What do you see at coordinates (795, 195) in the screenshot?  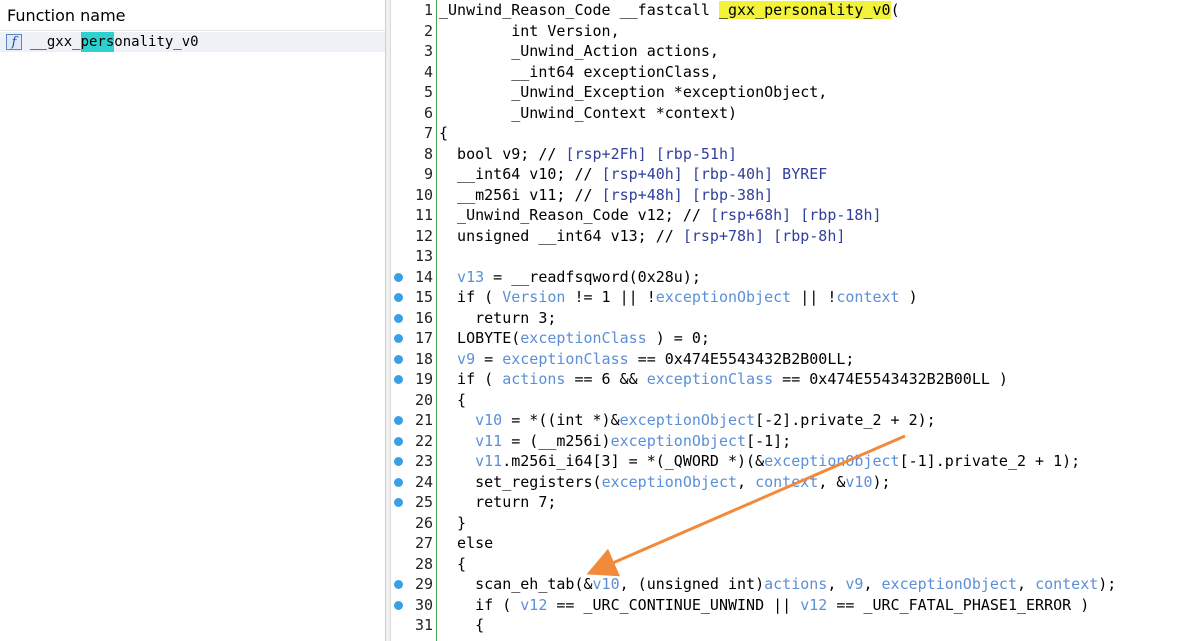 I see `code-line: 10 __m256i v11; // [rsp+48h] [rbp-38h]` at bounding box center [795, 195].